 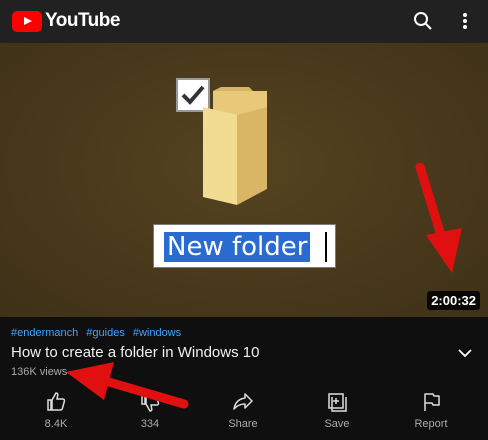 What do you see at coordinates (337, 424) in the screenshot?
I see `save-label: Save` at bounding box center [337, 424].